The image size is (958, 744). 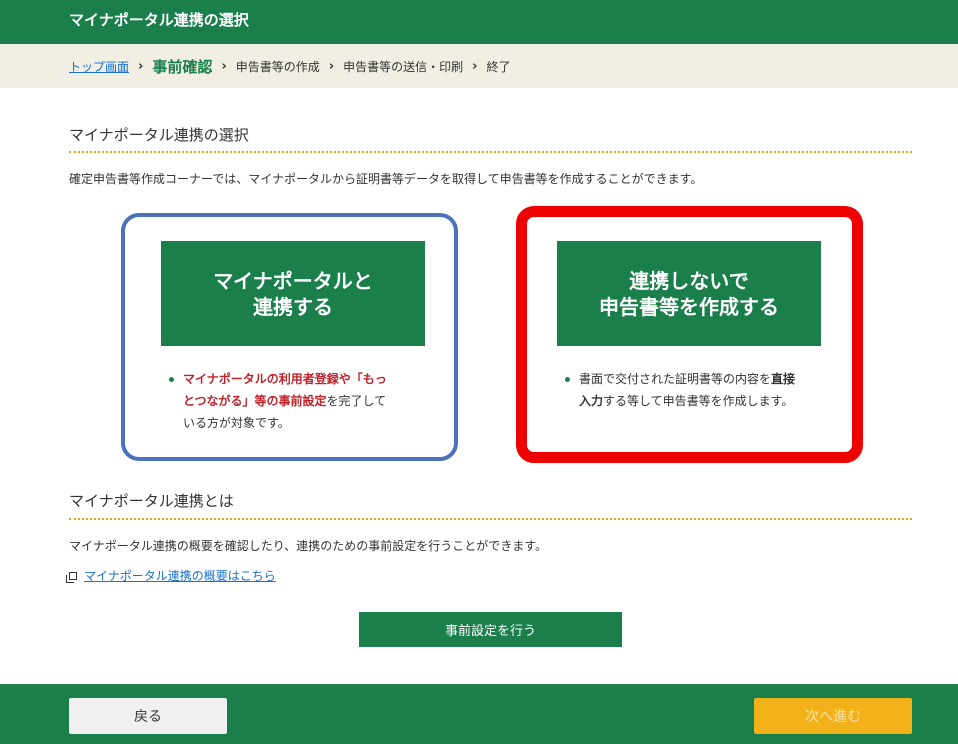 I want to click on breadcrumb-step-create: 申告書等の作成, so click(x=277, y=66).